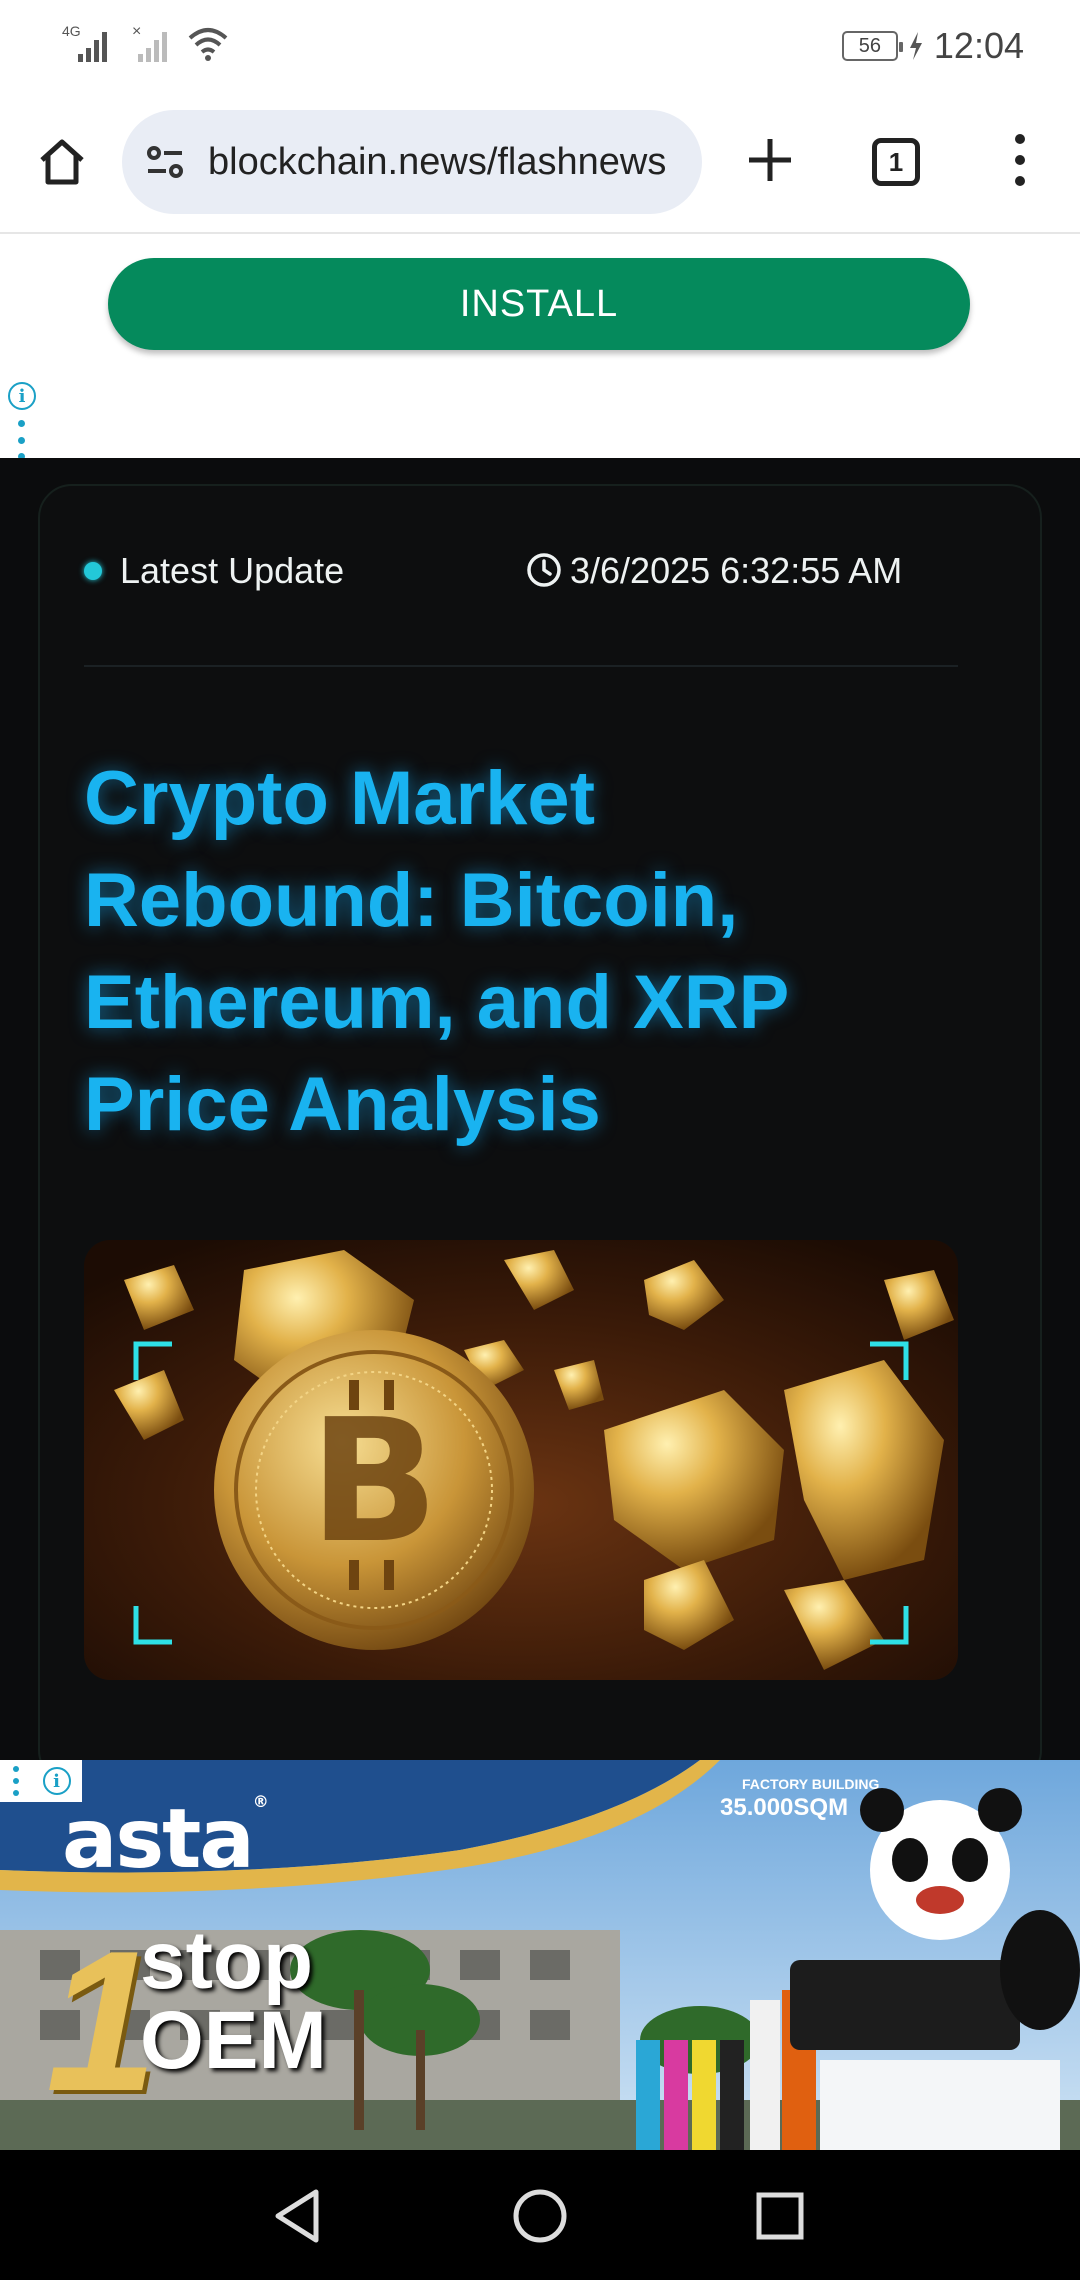 The width and height of the screenshot is (1080, 2280). Describe the element at coordinates (932, 46) in the screenshot. I see `status-icons-right: 56 12:04` at that location.